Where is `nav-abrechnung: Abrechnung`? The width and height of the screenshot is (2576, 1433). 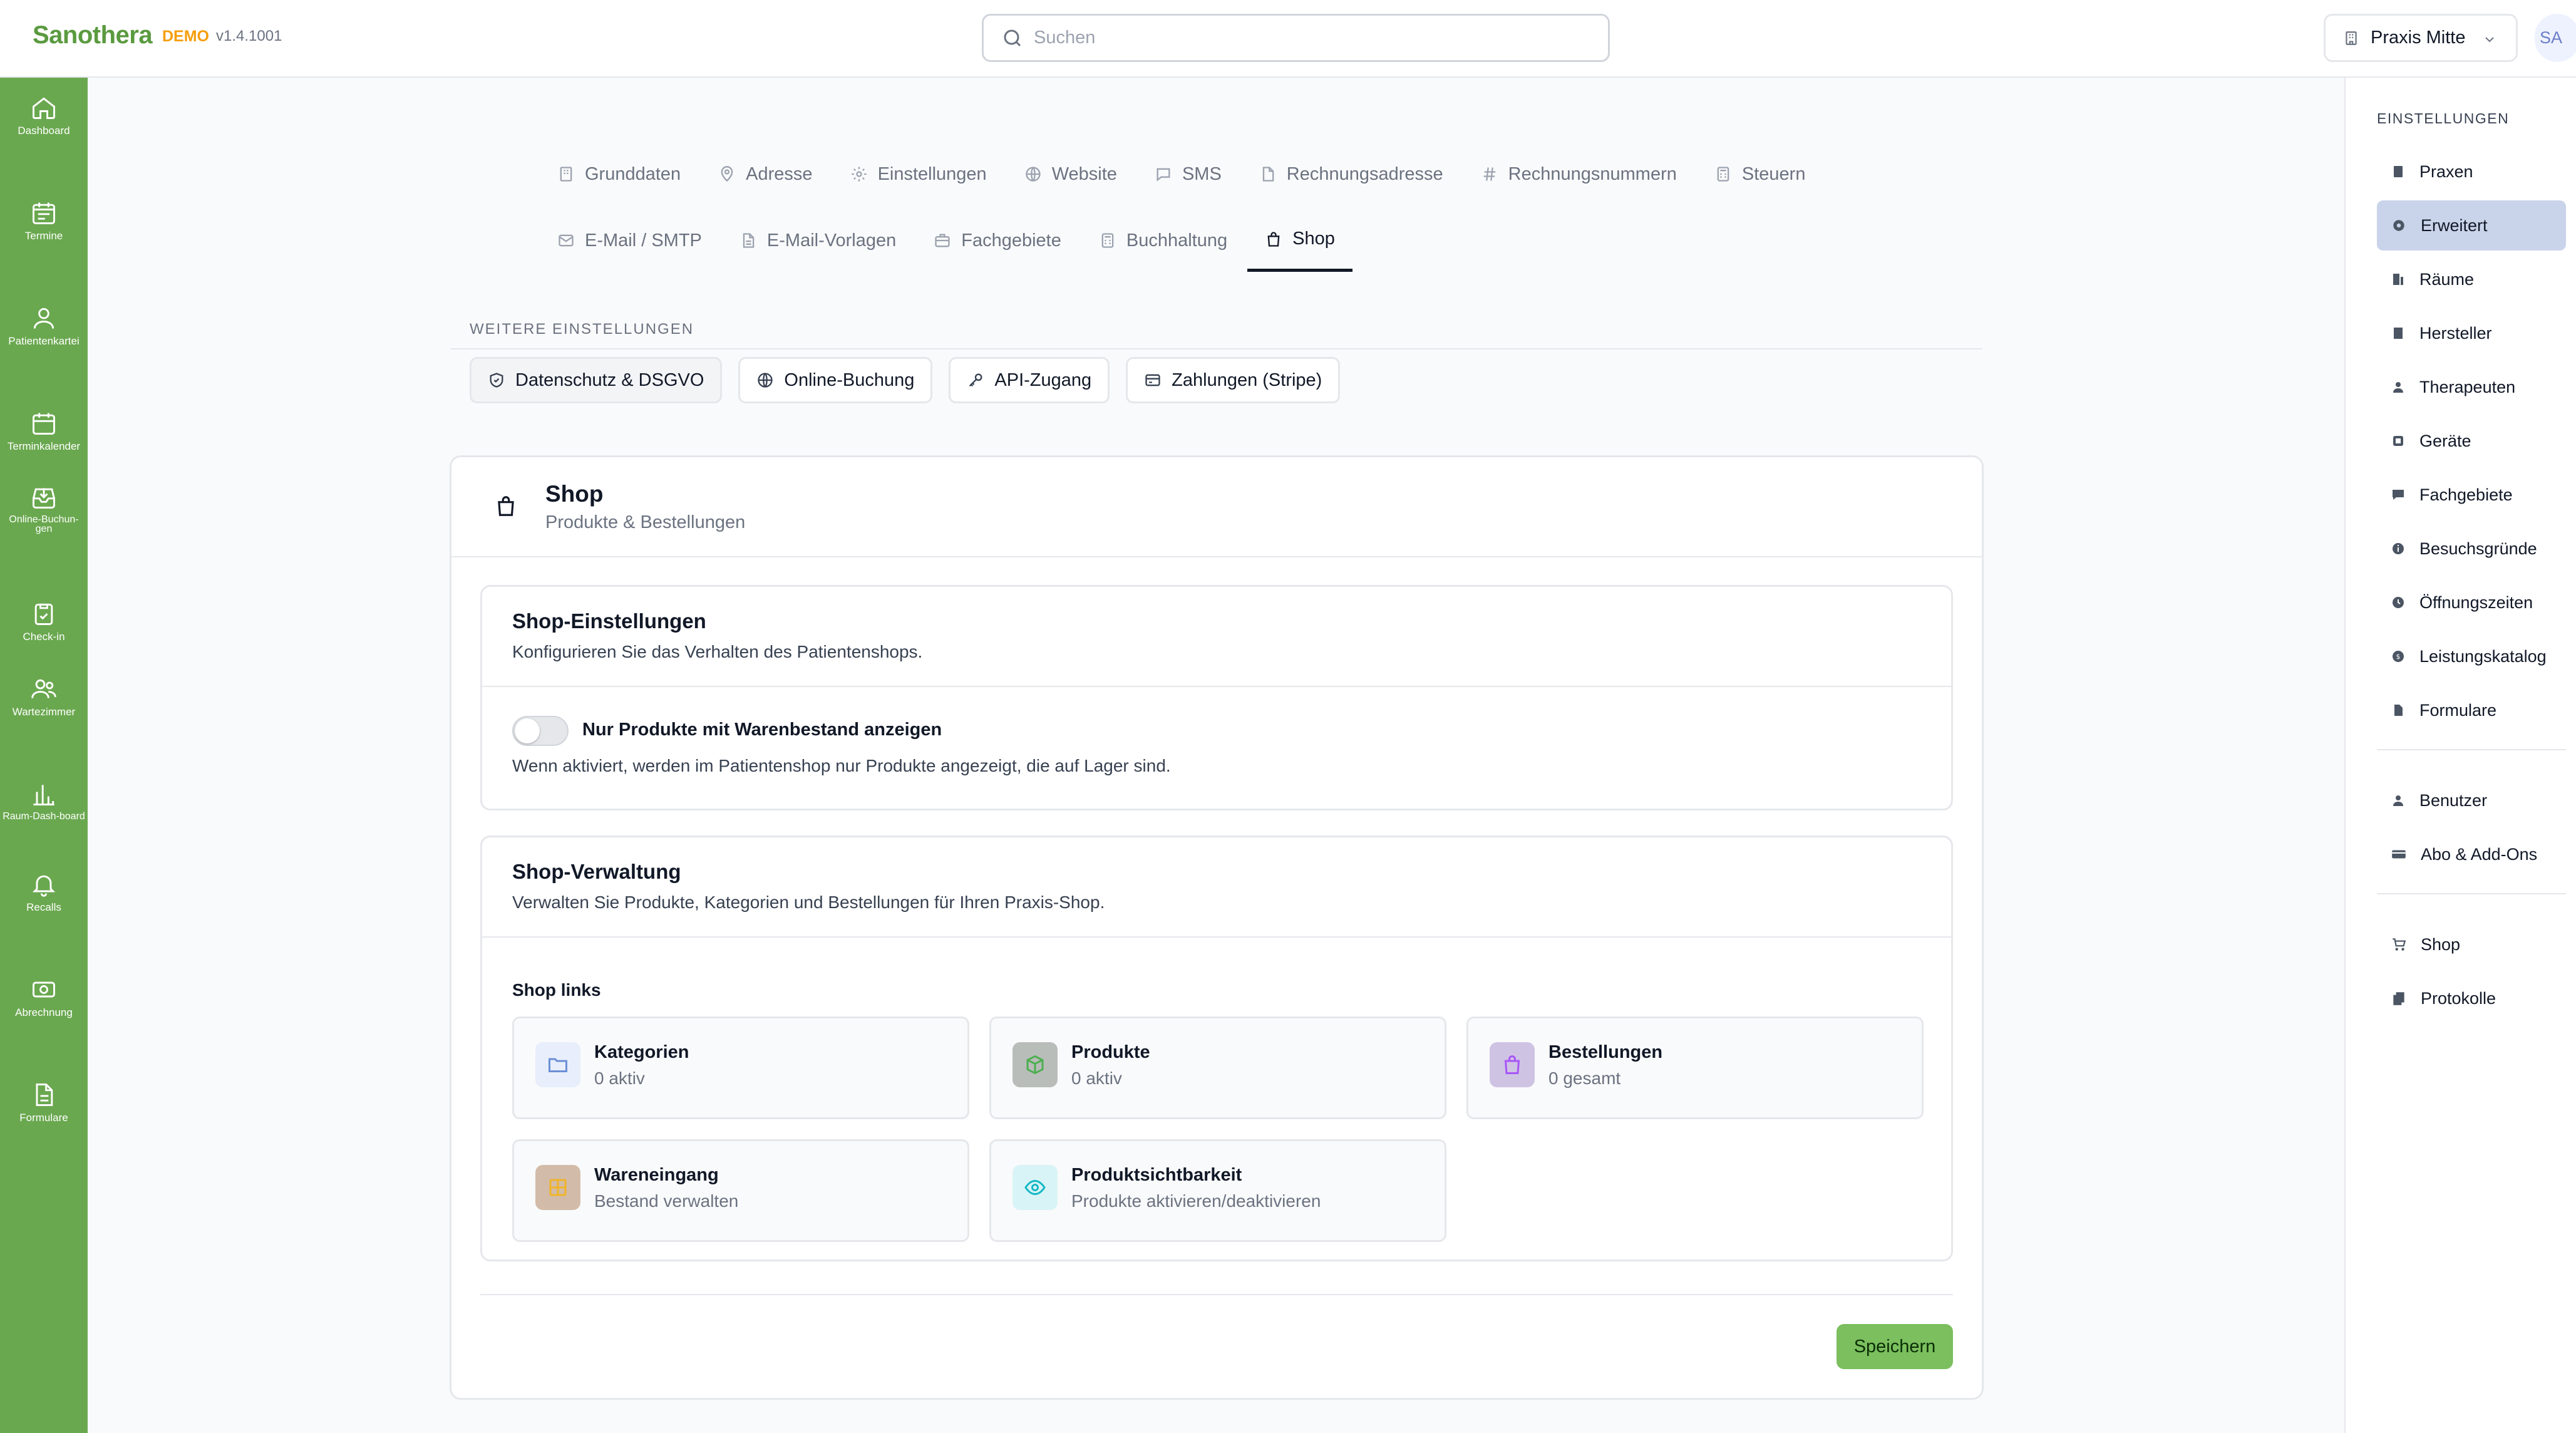
nav-abrechnung: Abrechnung is located at coordinates (44, 997).